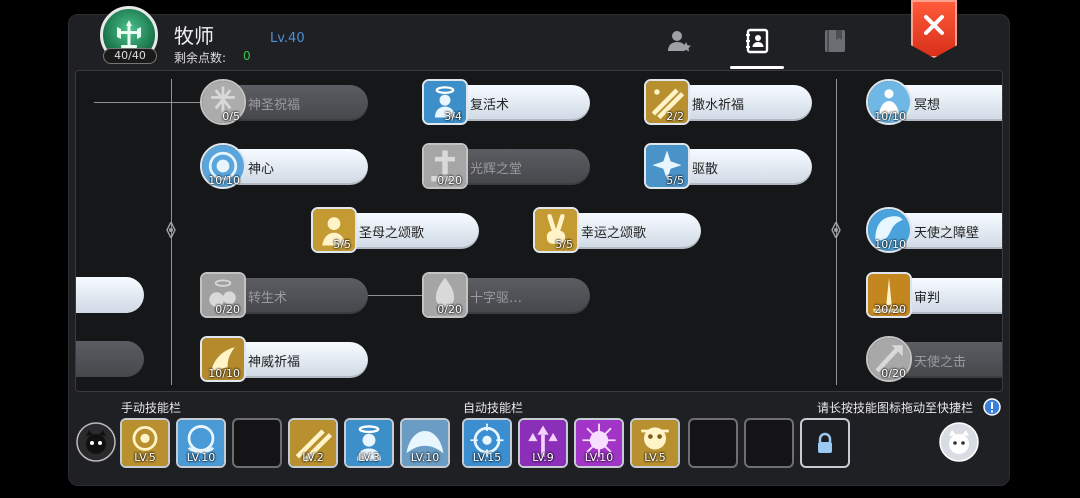 This screenshot has width=1080, height=498. Describe the element at coordinates (940, 362) in the screenshot. I see `skill-name: 天使之击` at that location.